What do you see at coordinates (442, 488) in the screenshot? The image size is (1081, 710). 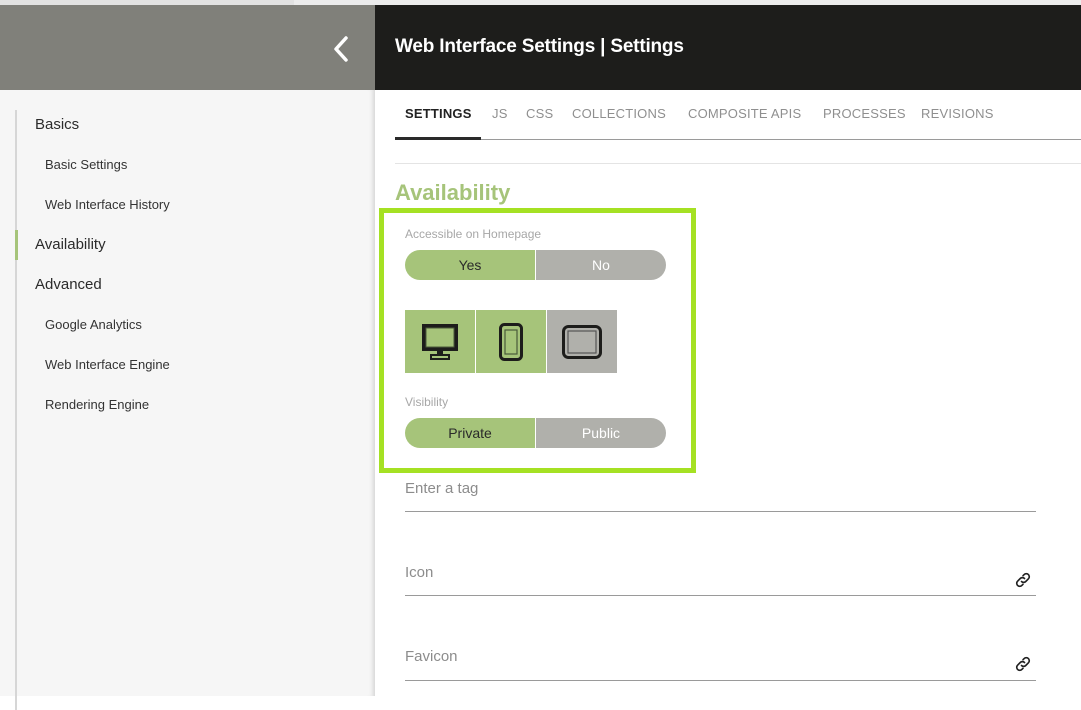 I see `tag-input-placeholder: Enter a tag` at bounding box center [442, 488].